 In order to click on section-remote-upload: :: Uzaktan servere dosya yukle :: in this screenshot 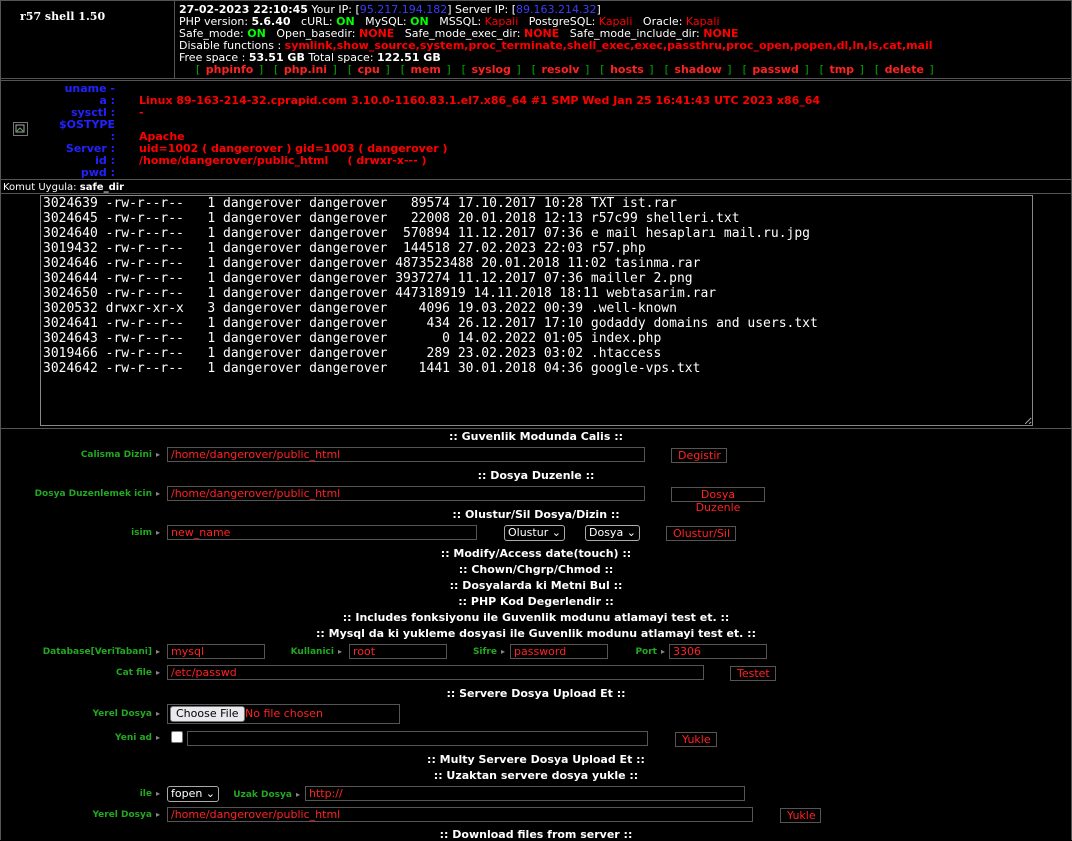, I will do `click(536, 775)`.